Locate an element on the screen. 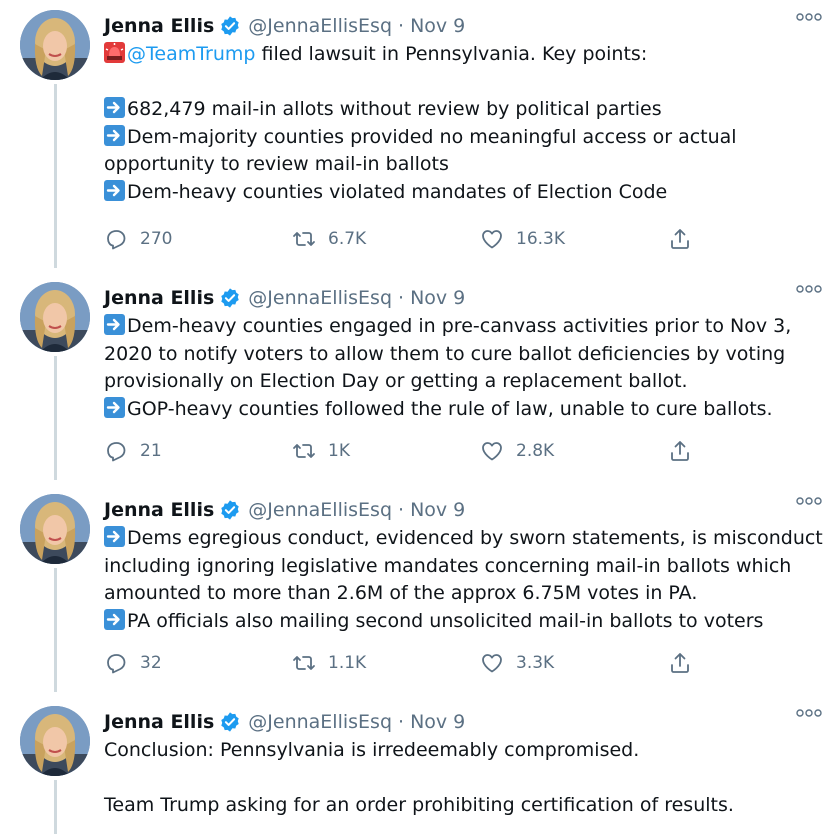  tweet-actions: 21 1K 2.8K is located at coordinates (404, 451).